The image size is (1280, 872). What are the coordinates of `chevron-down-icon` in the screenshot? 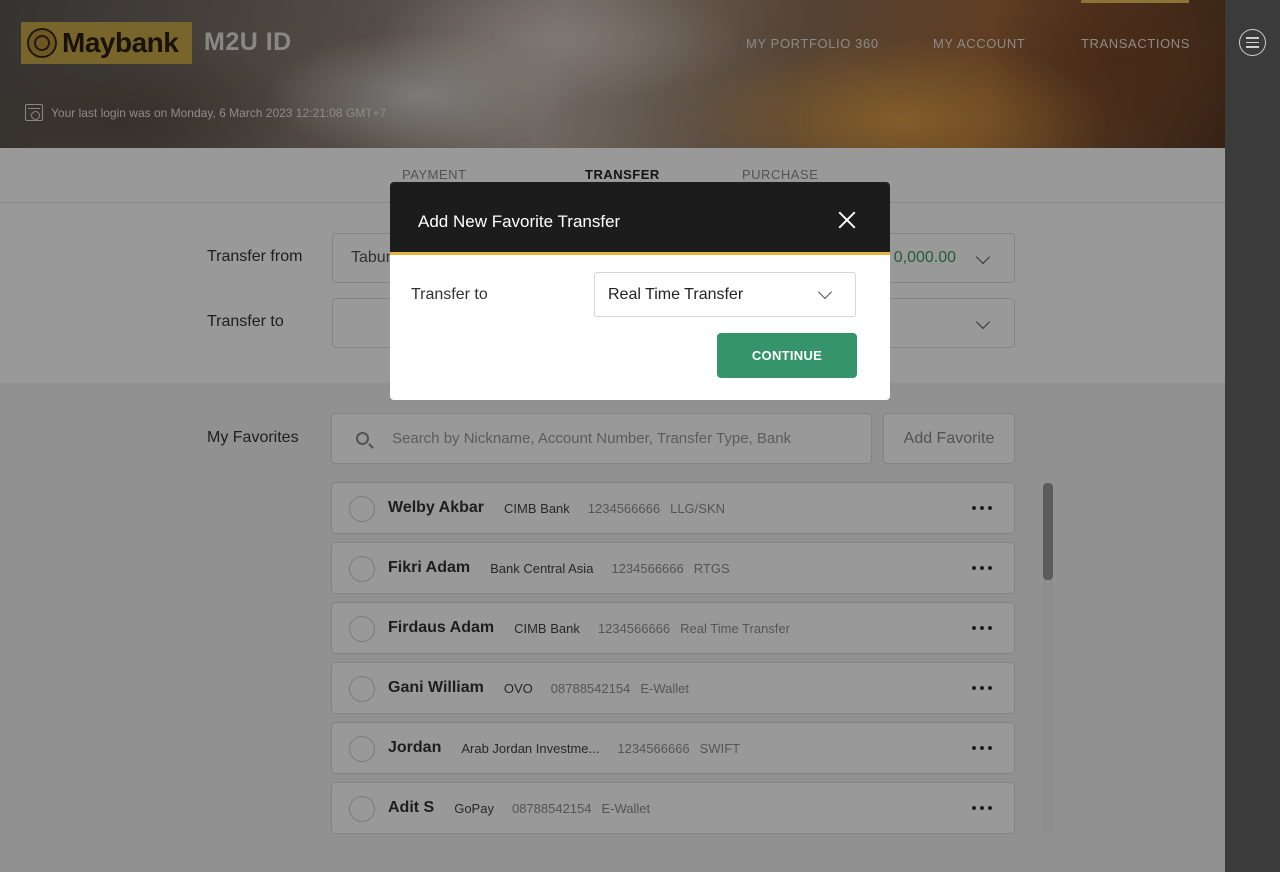 It's located at (825, 292).